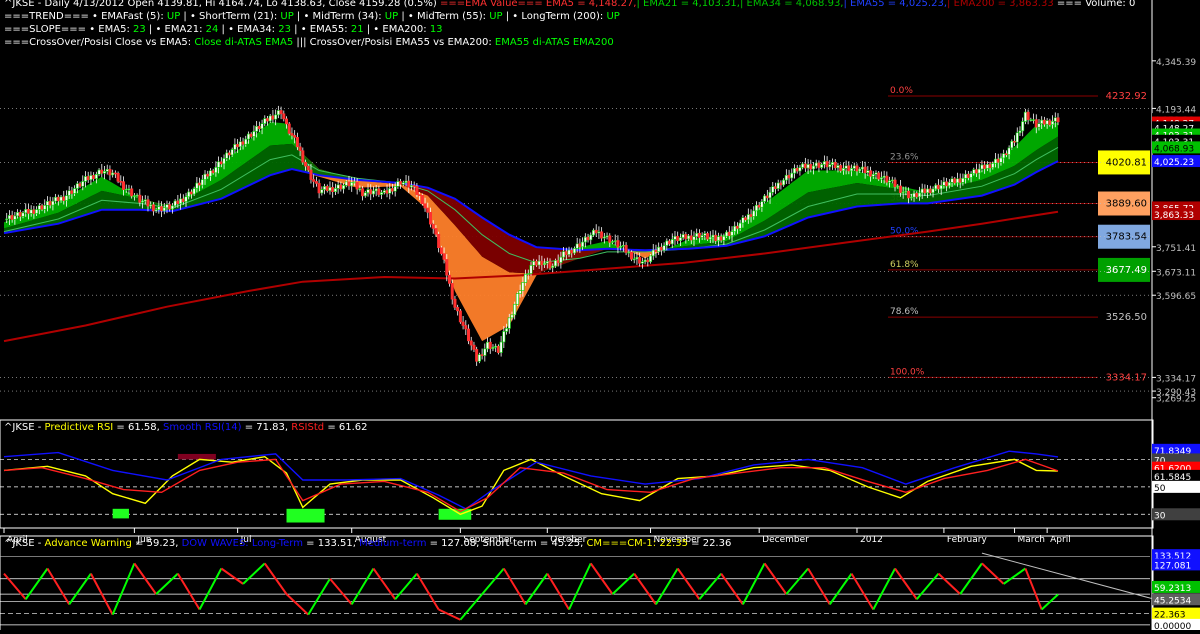  What do you see at coordinates (111, 29) in the screenshot?
I see `slope-key-1: • EMA5:` at bounding box center [111, 29].